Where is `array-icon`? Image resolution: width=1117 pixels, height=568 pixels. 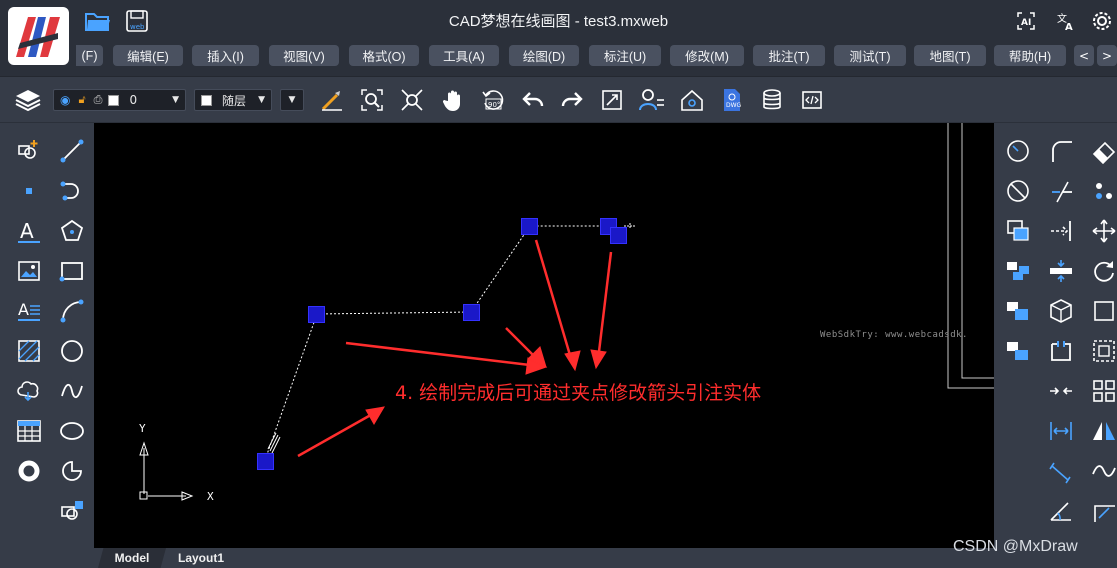 array-icon is located at coordinates (1018, 271).